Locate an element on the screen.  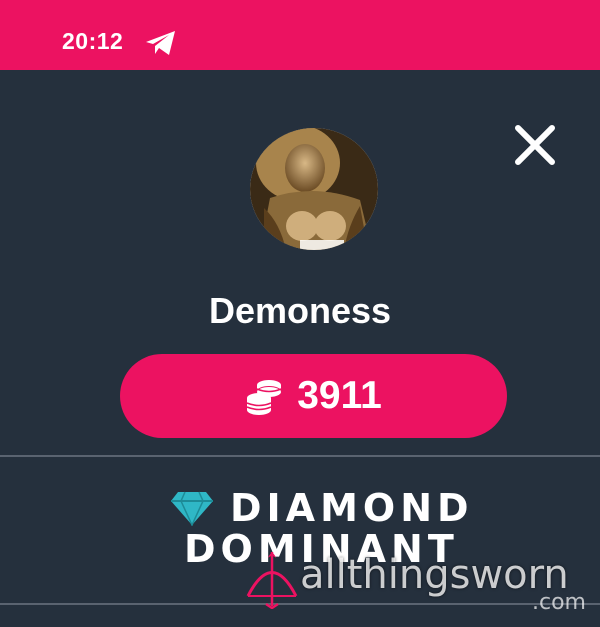
watermark: allthingsworn .com is located at coordinates (421, 585).